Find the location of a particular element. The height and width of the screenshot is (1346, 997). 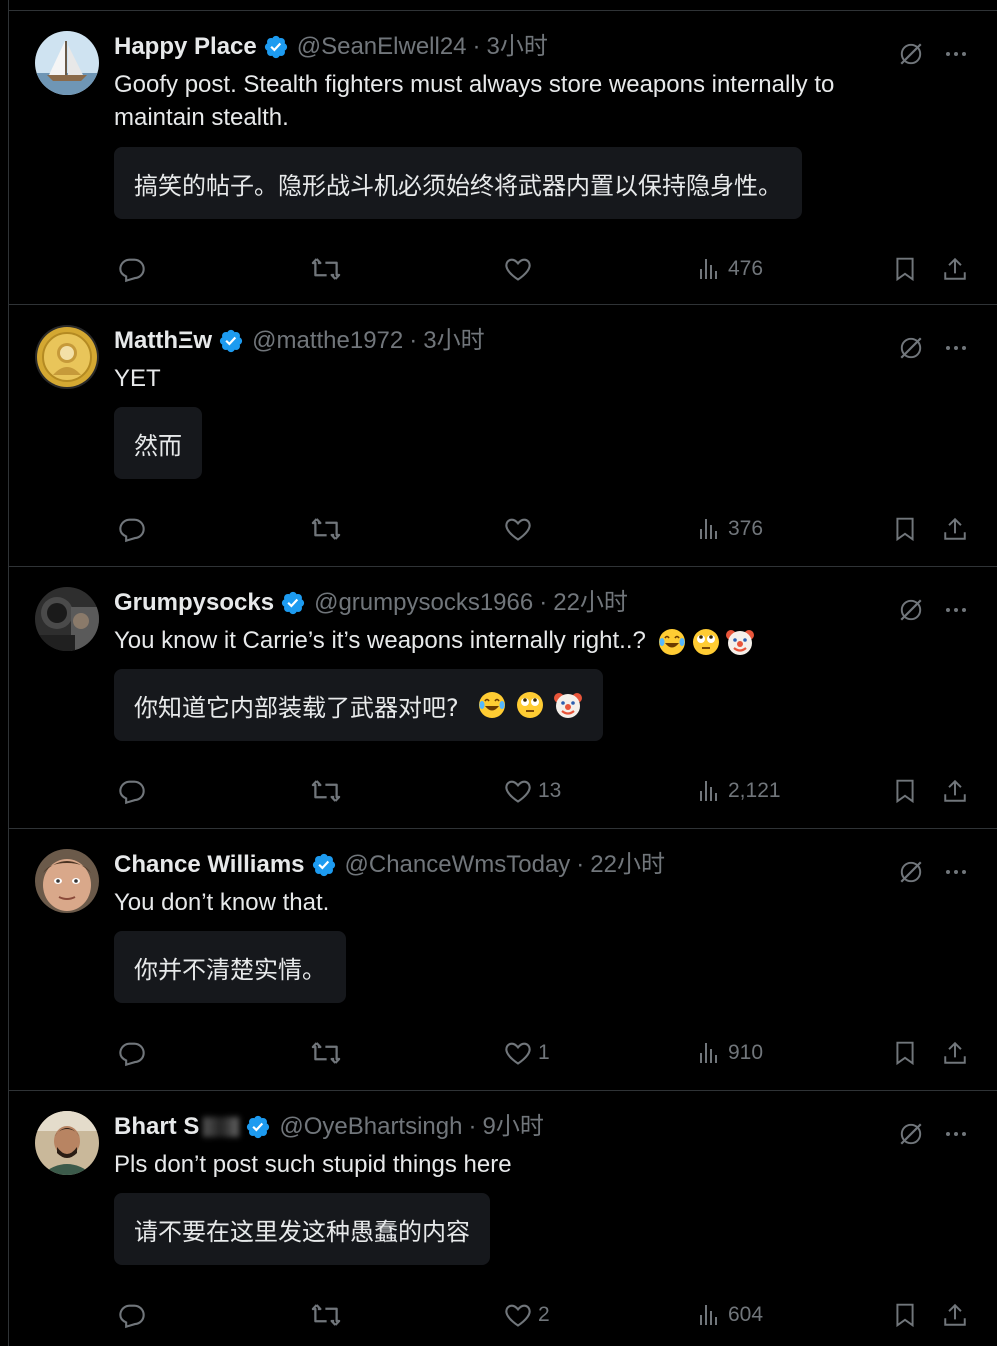

display-name: Happy Place is located at coordinates (185, 47).